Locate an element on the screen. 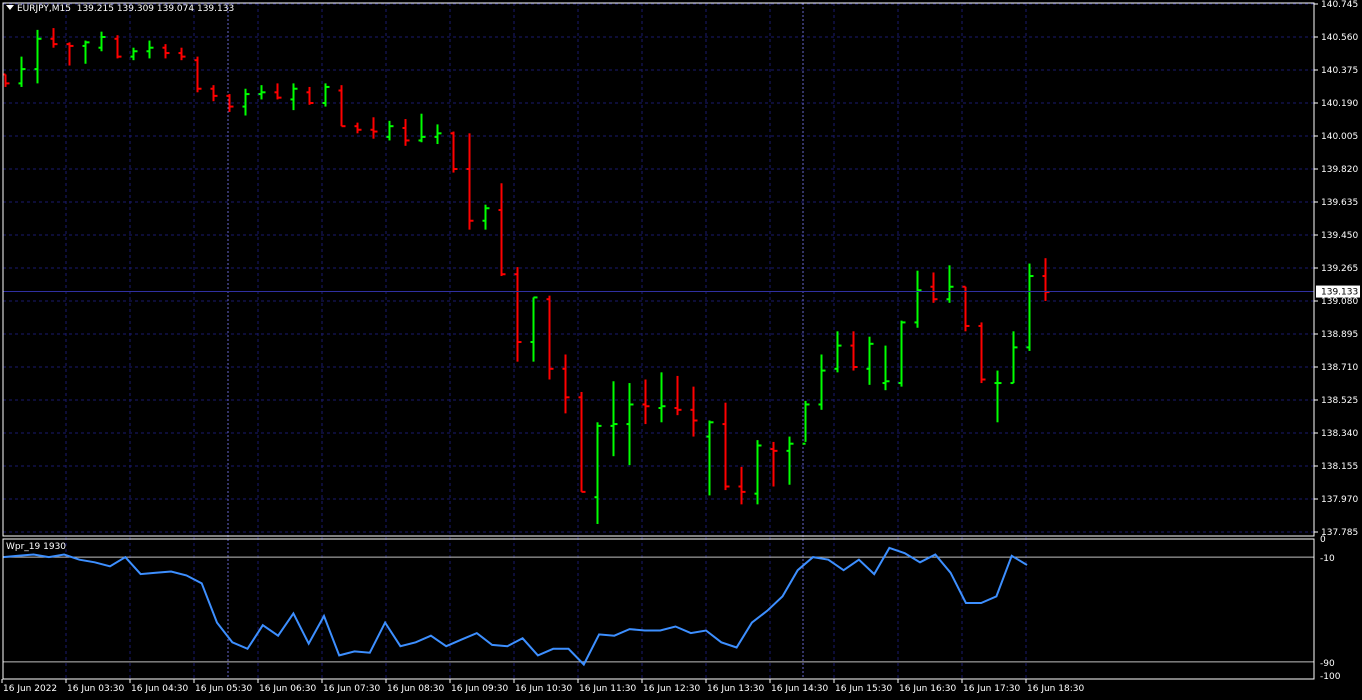  y-tick-label: 140.745 is located at coordinates (1339, 5).